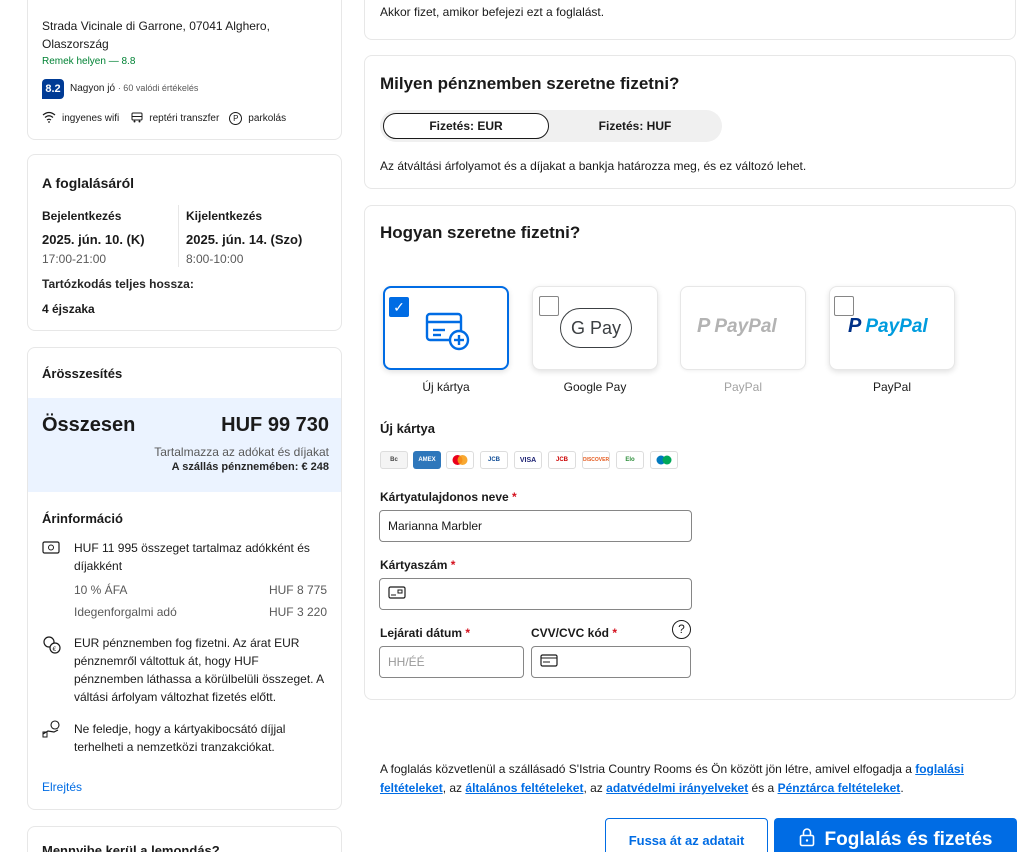 The height and width of the screenshot is (852, 1024). I want to click on google-pay-logo: G Pay, so click(596, 328).